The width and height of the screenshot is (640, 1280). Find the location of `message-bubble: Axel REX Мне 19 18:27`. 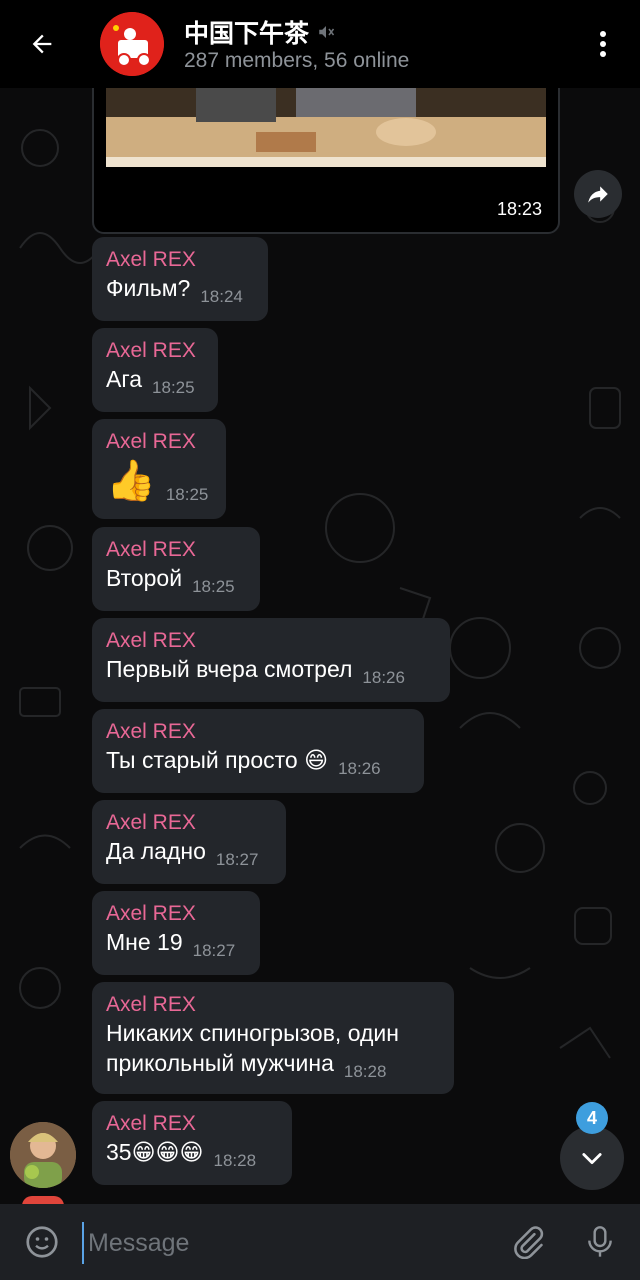

message-bubble: Axel REX Мне 19 18:27 is located at coordinates (176, 933).